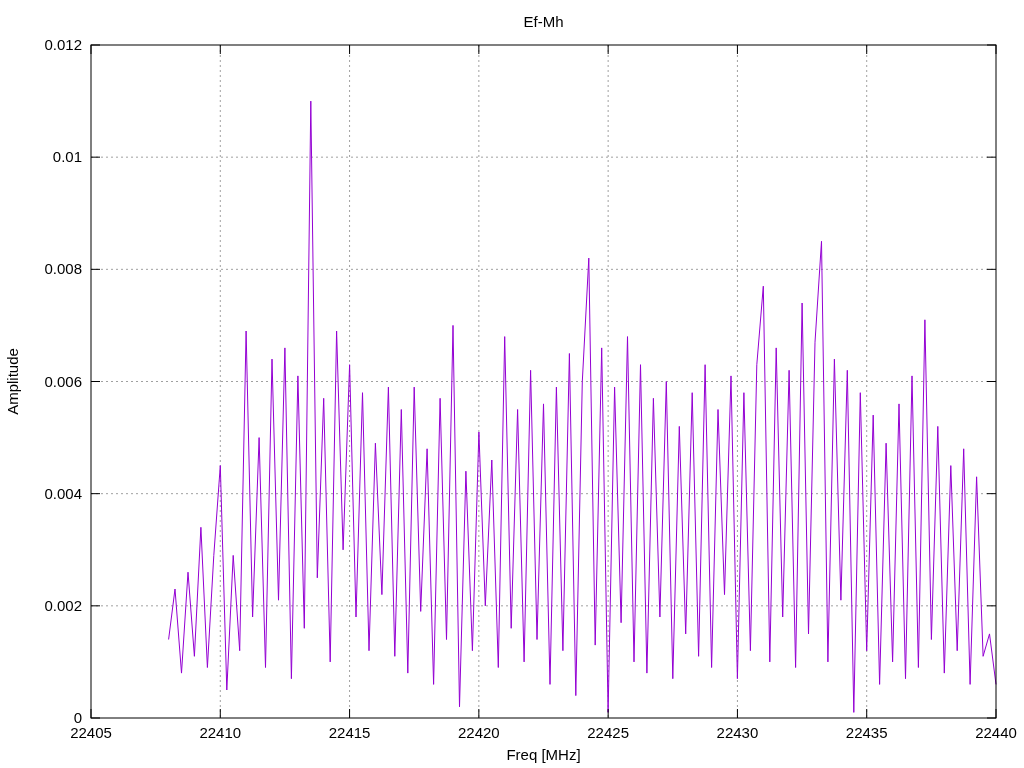 The image size is (1024, 768). I want to click on y-tick-label: 0.012, so click(63, 44).